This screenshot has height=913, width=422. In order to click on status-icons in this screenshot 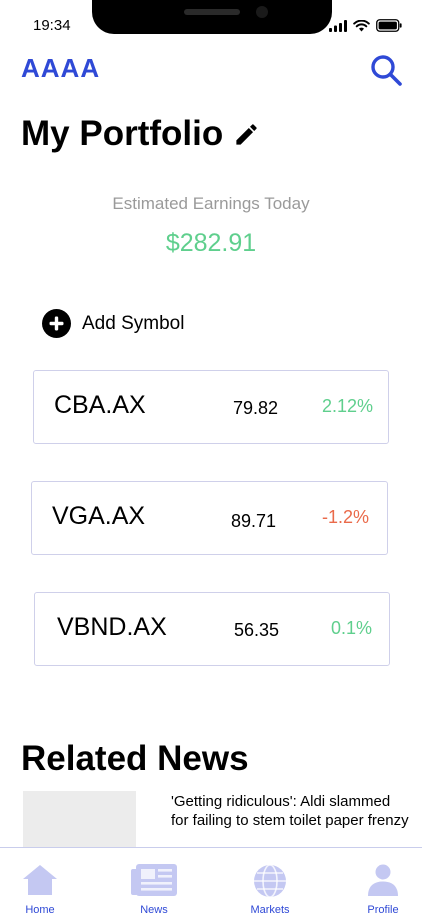, I will do `click(365, 25)`.